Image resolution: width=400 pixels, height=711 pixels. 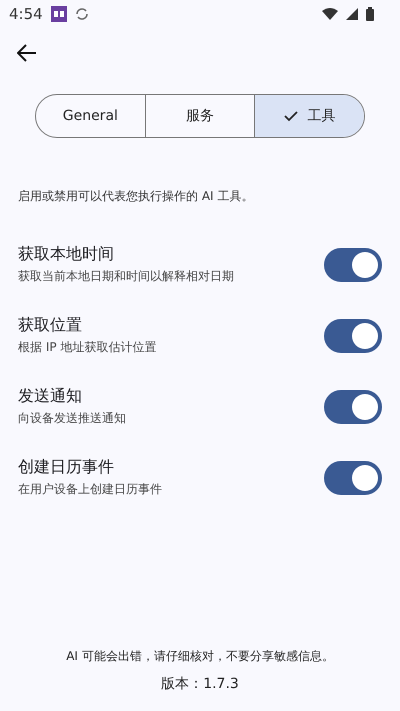 I want to click on tool-title: 发送通知, so click(x=50, y=396).